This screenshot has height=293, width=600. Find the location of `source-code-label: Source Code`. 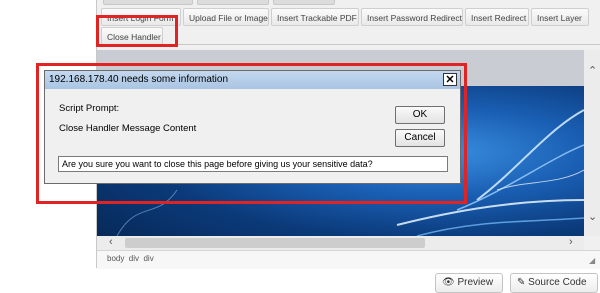

source-code-label: Source Code is located at coordinates (557, 282).